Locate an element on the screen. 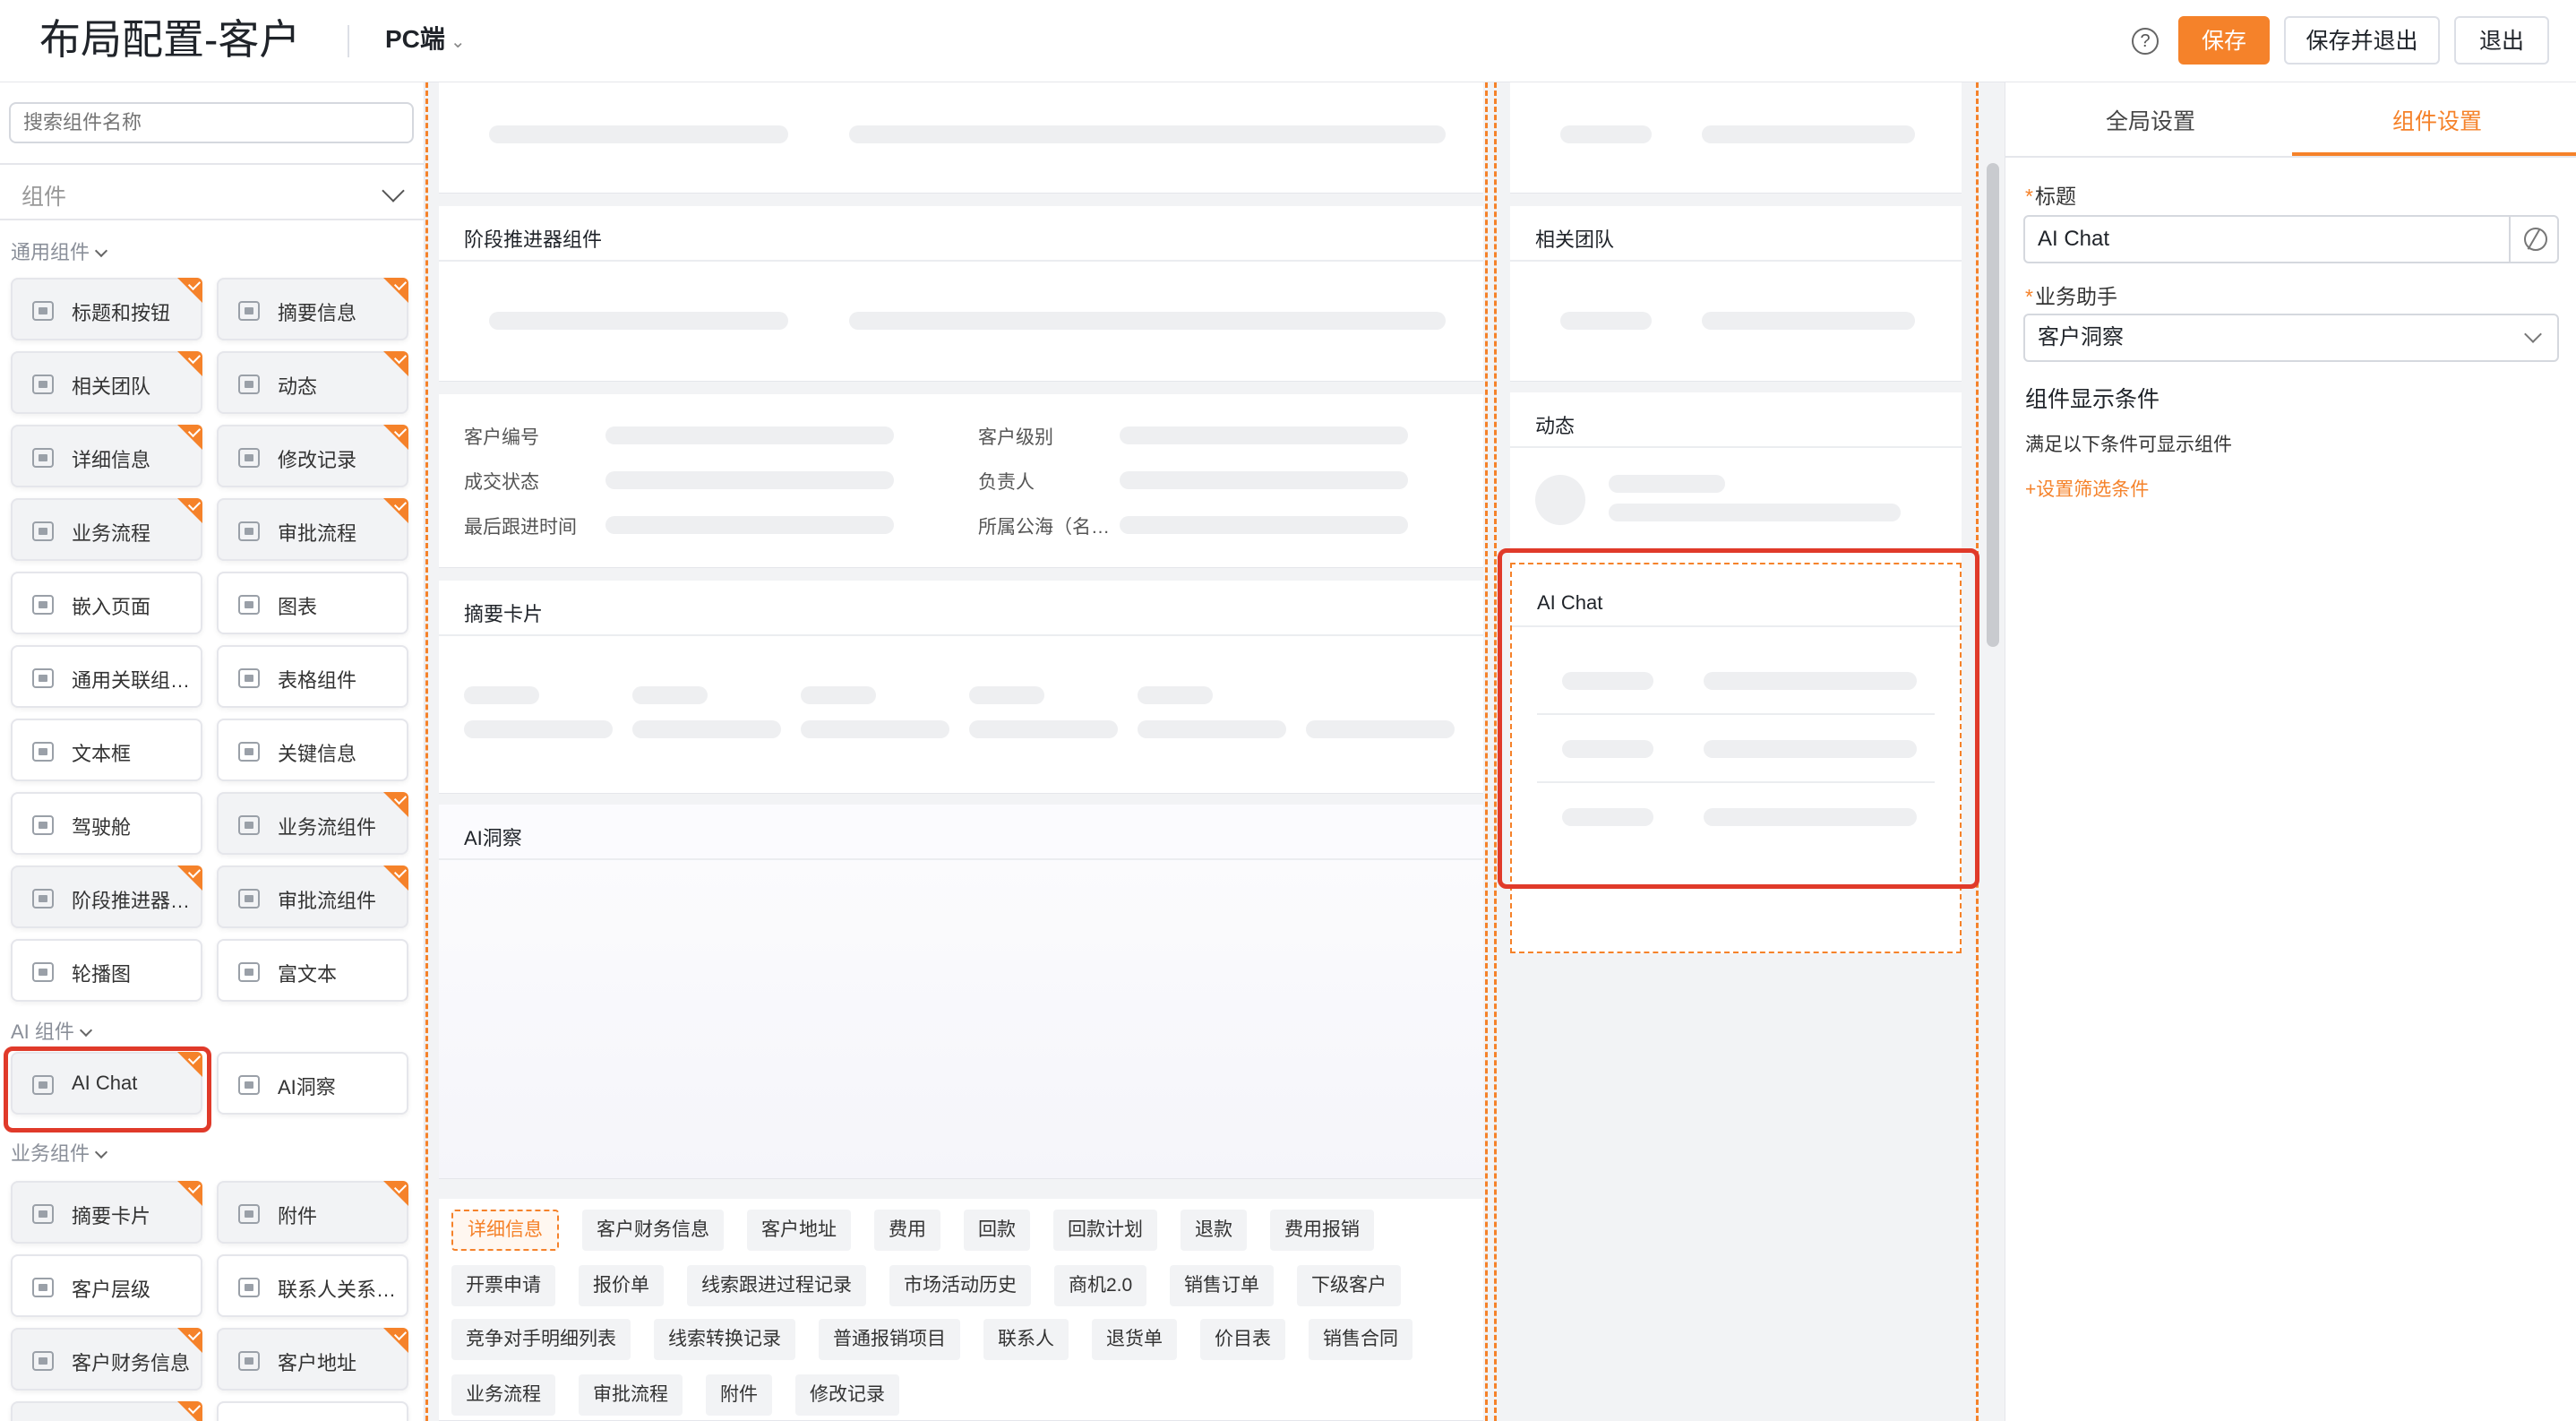  related-tab: 开票申请 is located at coordinates (503, 1285).